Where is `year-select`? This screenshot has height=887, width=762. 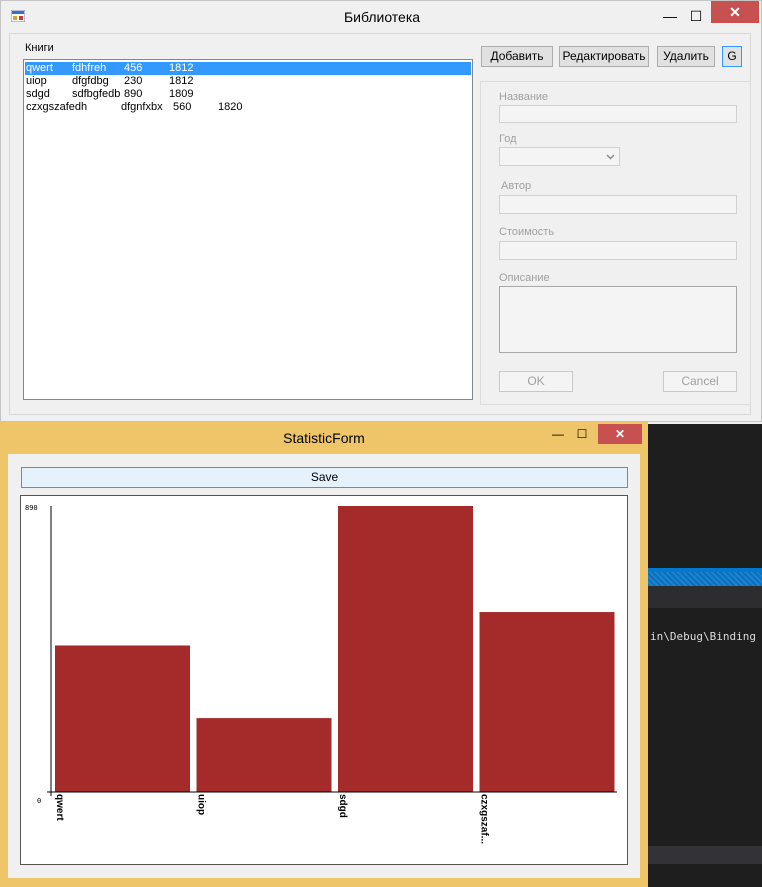 year-select is located at coordinates (559, 156).